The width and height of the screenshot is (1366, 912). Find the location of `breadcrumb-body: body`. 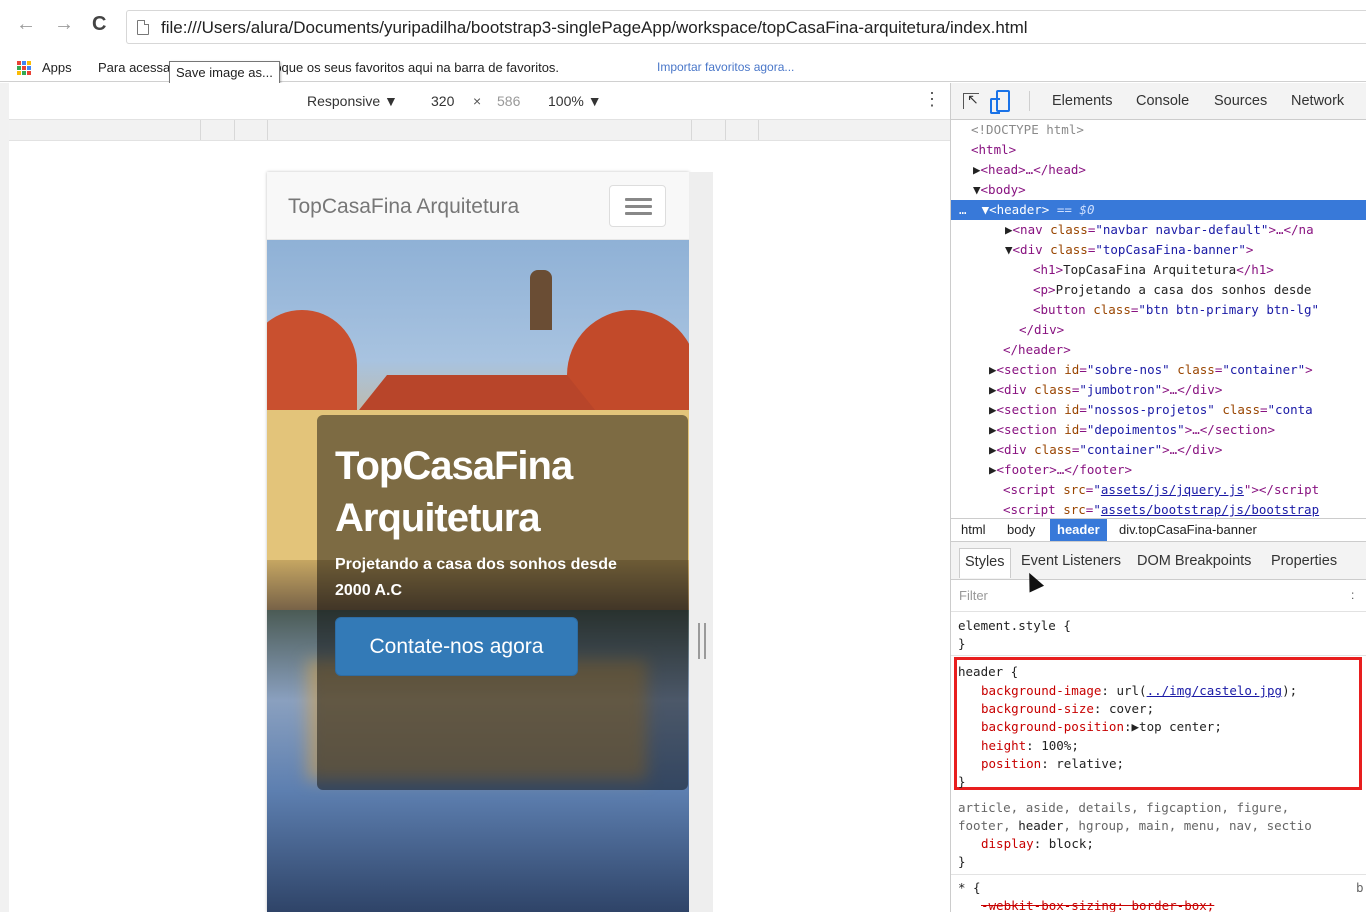

breadcrumb-body: body is located at coordinates (1021, 529).